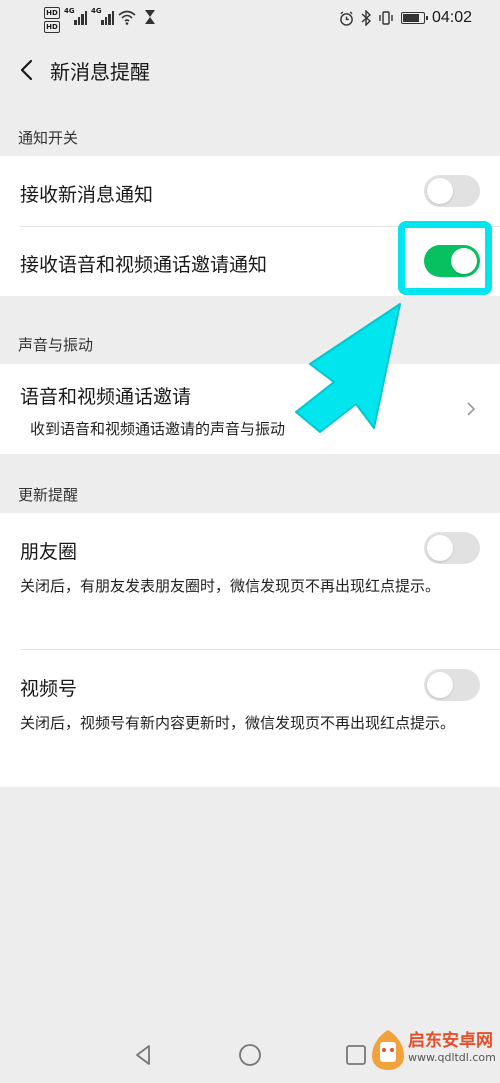  Describe the element at coordinates (250, 20) in the screenshot. I see `status-bar: HD HD 4G 4G 04:02` at that location.